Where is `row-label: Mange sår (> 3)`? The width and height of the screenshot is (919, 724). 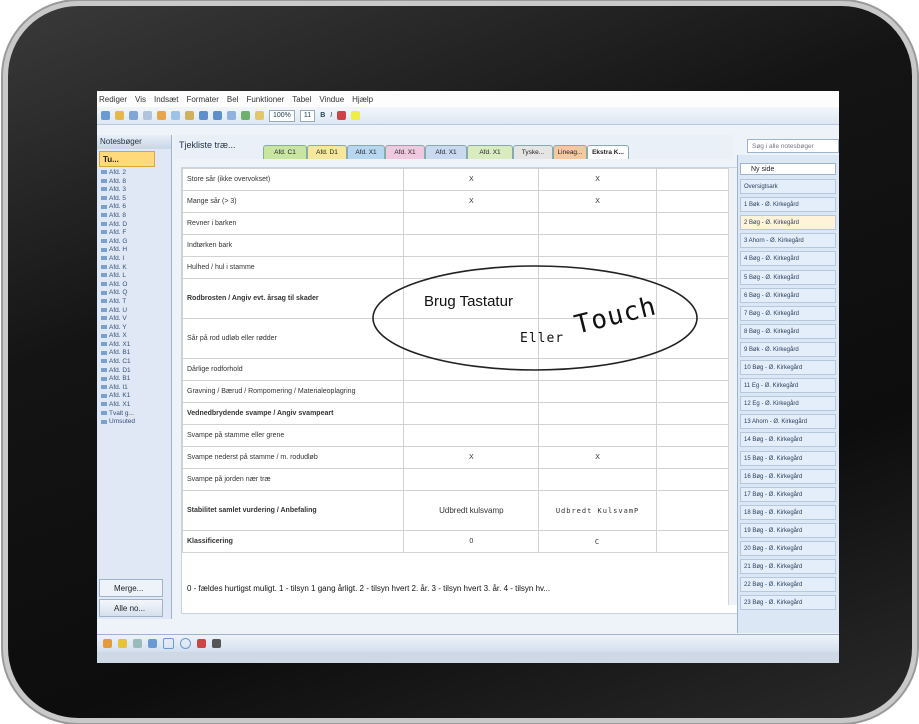 row-label: Mange sår (> 3) is located at coordinates (293, 201).